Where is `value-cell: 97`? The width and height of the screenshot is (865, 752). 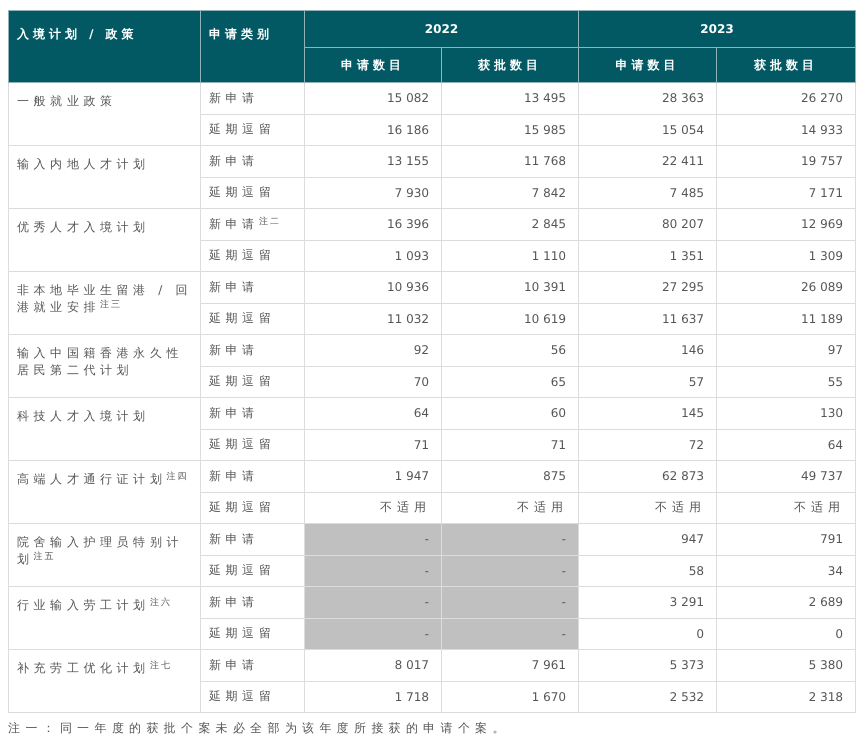
value-cell: 97 is located at coordinates (786, 350).